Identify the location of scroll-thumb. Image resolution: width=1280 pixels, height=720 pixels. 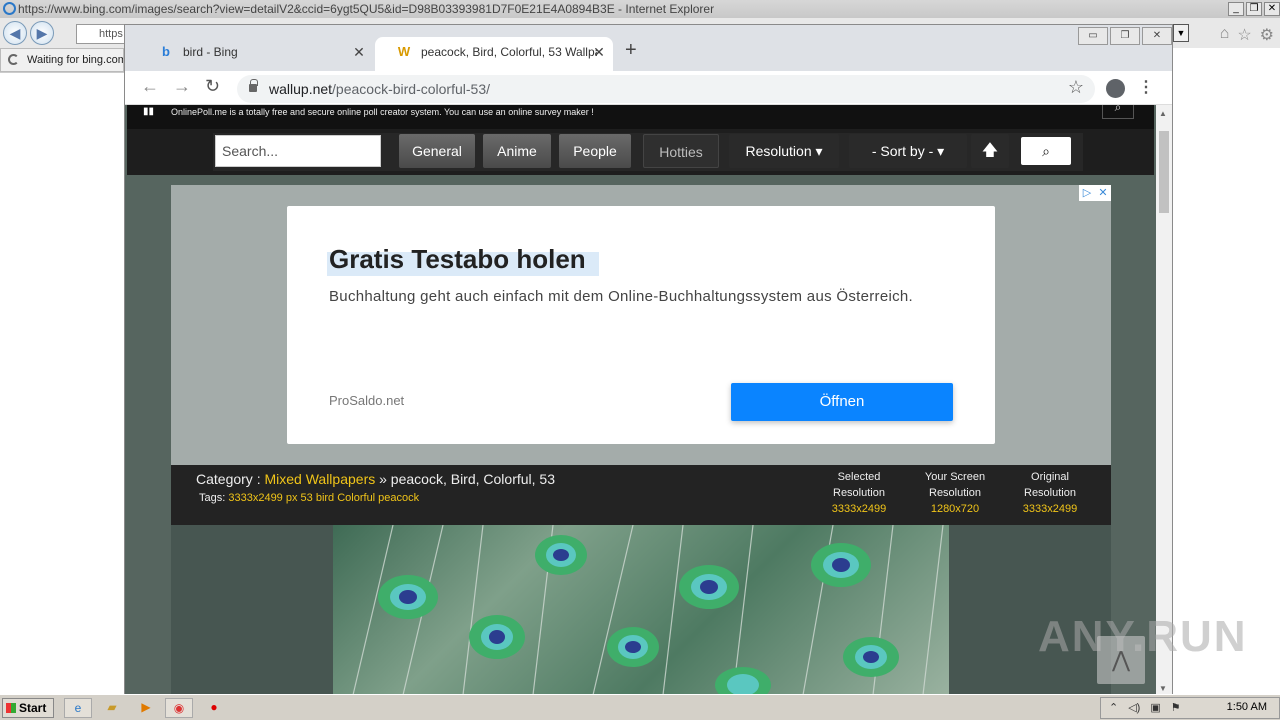
(1164, 172).